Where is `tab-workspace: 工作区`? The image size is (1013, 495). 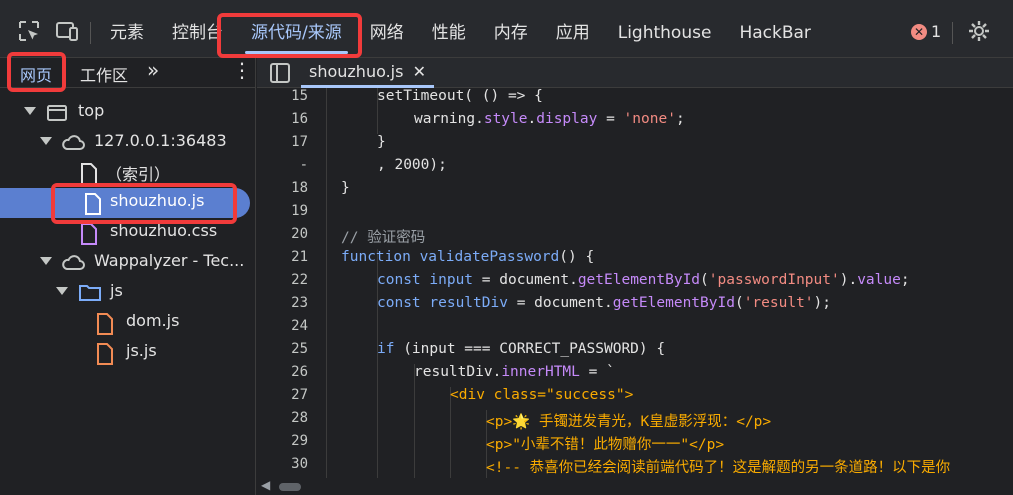 tab-workspace: 工作区 is located at coordinates (104, 74).